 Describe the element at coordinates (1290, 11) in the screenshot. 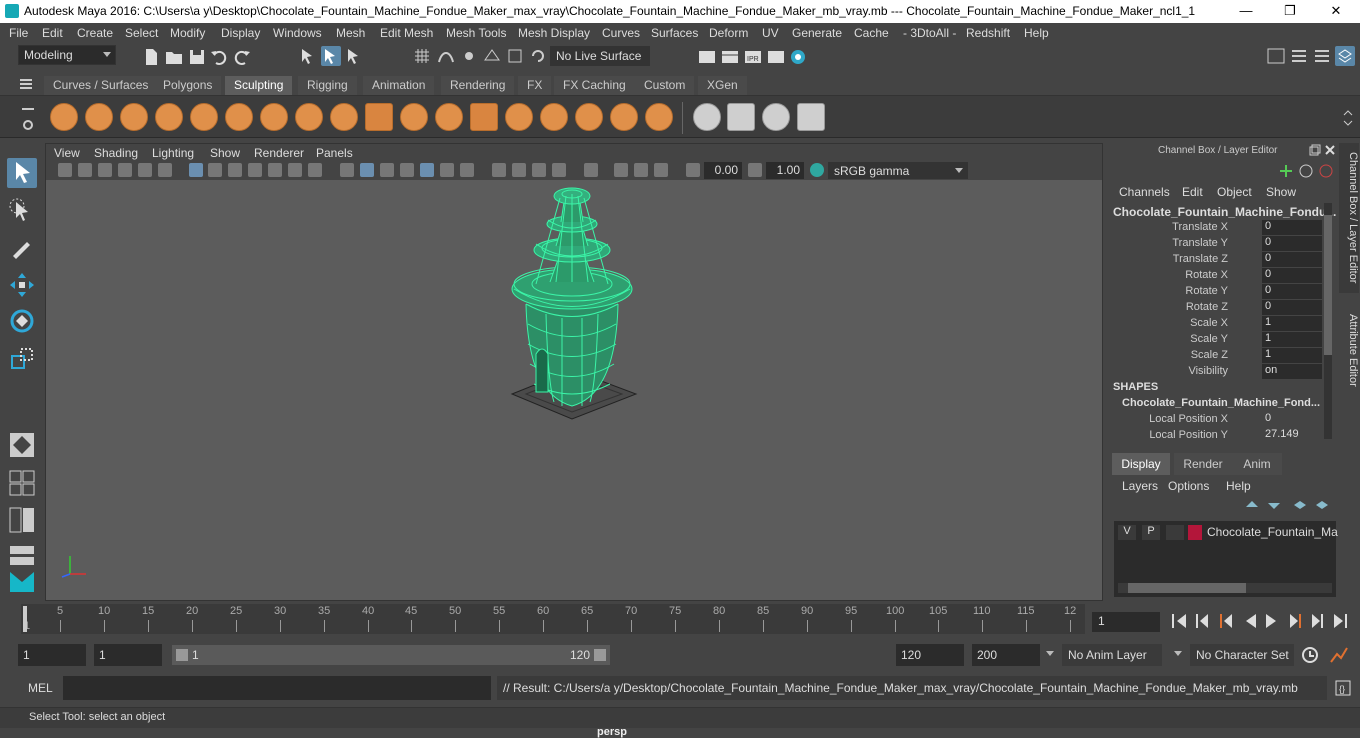

I see `maximize-button: ❐` at that location.